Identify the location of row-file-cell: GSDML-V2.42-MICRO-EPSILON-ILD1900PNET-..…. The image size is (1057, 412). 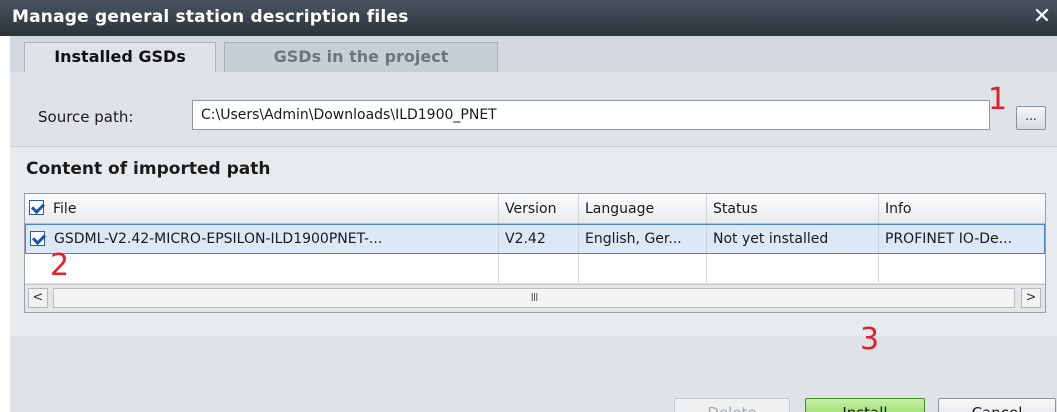
(262, 239).